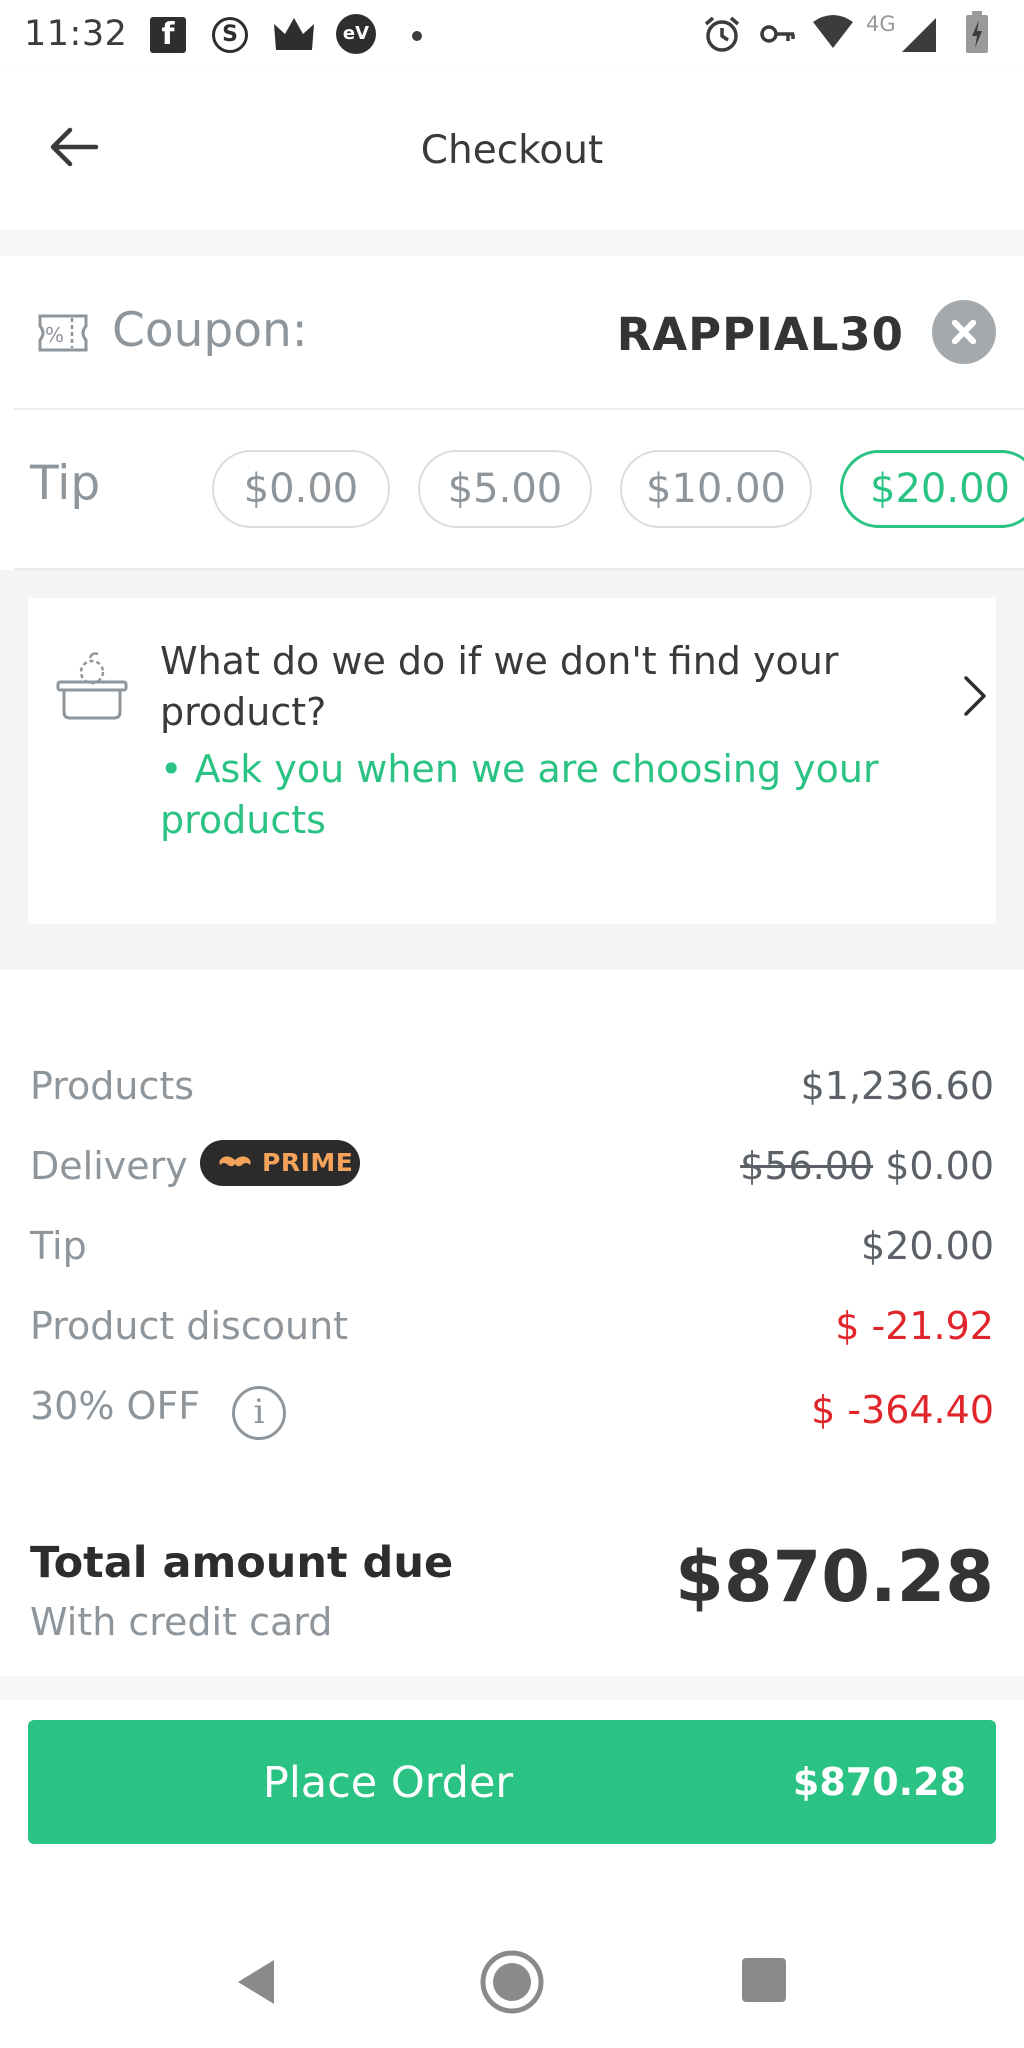  Describe the element at coordinates (210, 330) in the screenshot. I see `coupon-label: Coupon:` at that location.